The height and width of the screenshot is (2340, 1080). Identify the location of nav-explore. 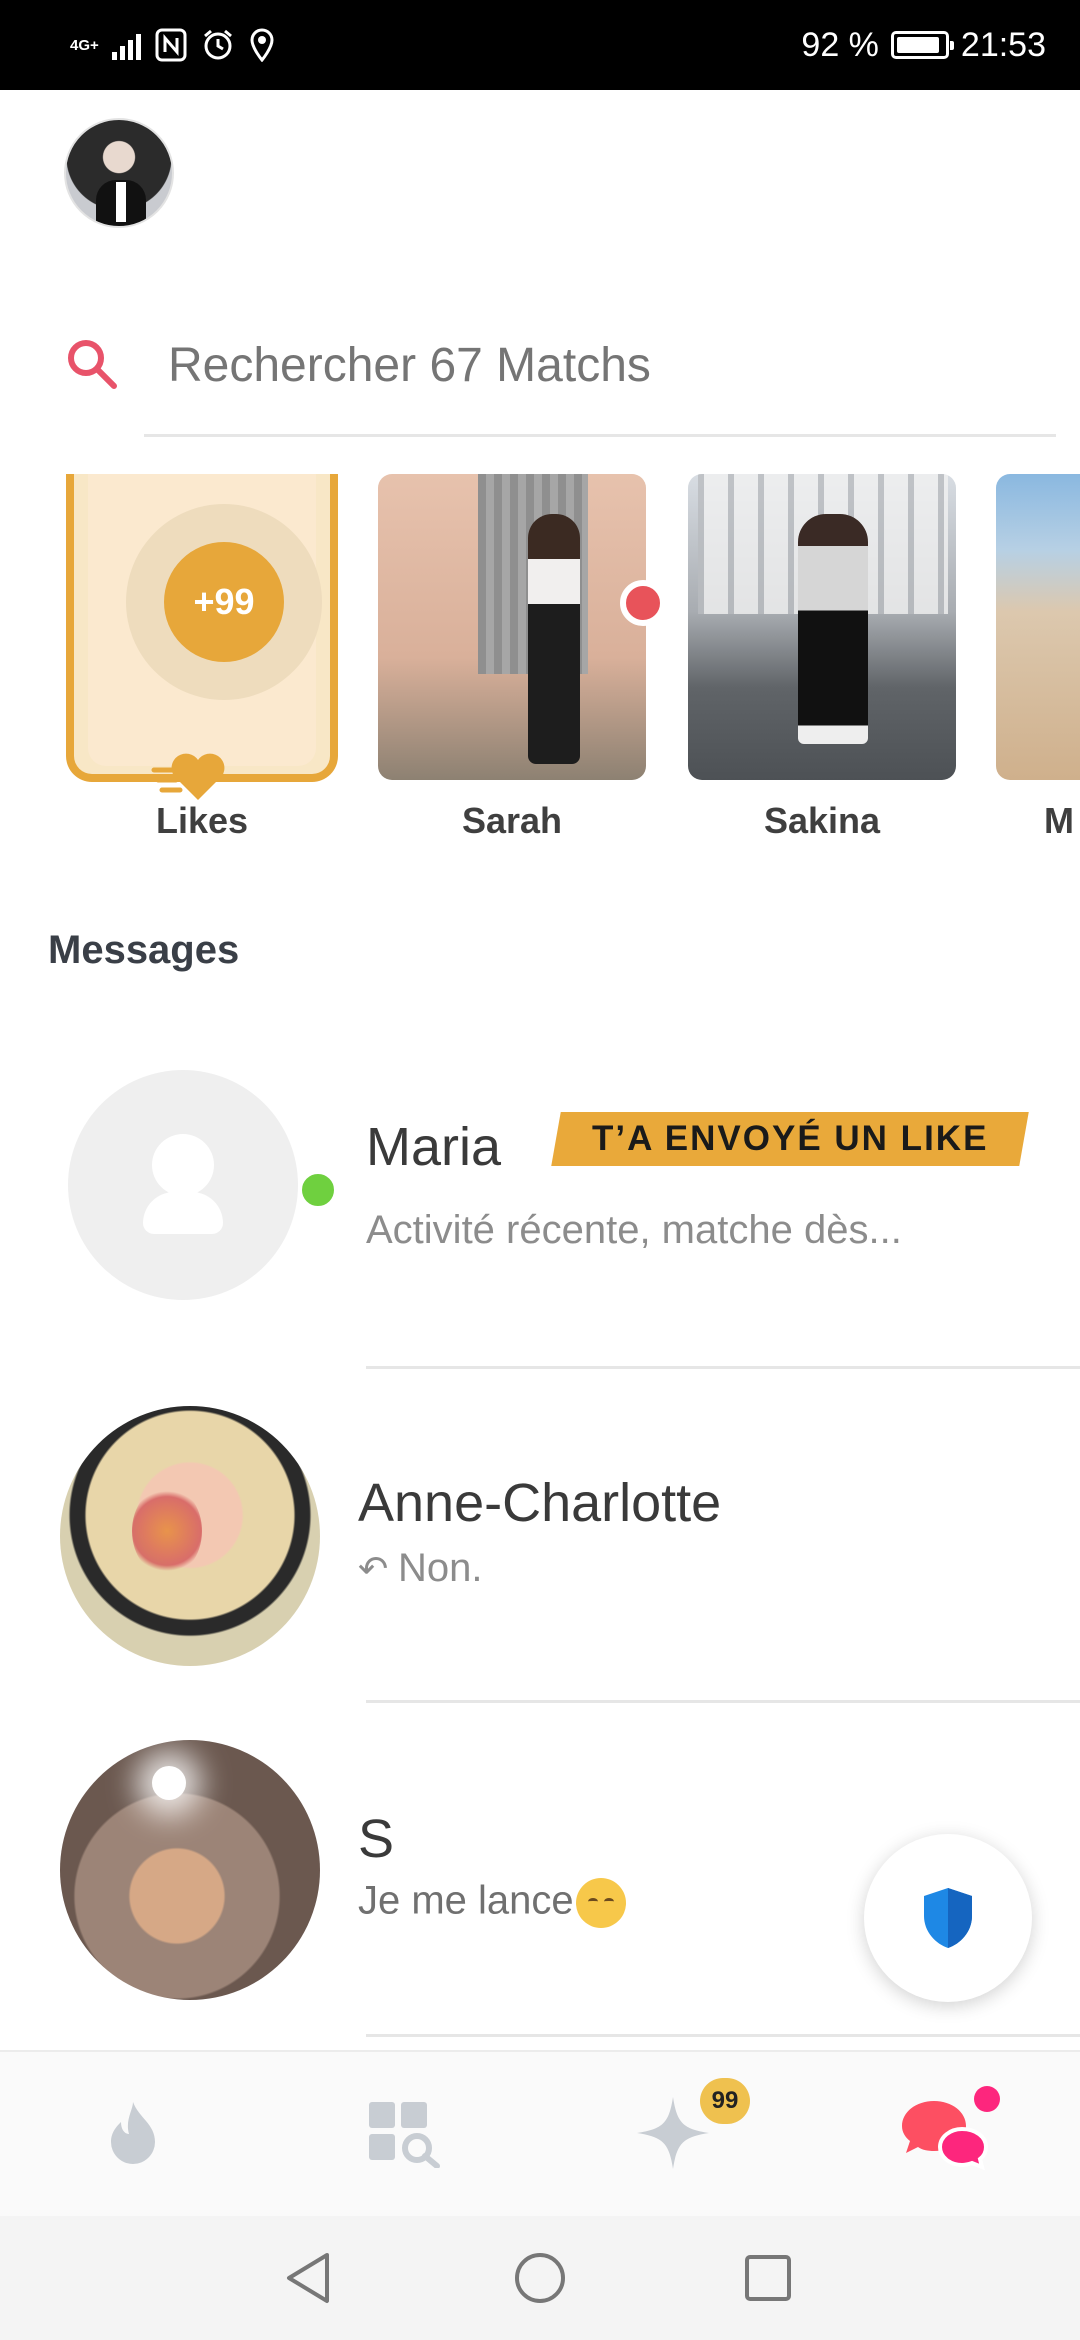
(403, 2133).